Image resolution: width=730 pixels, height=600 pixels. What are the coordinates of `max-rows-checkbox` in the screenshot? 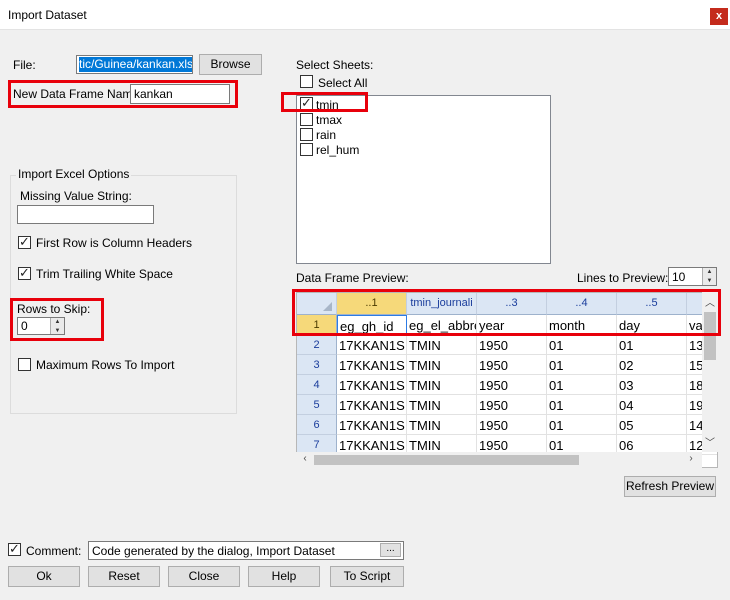 It's located at (24, 364).